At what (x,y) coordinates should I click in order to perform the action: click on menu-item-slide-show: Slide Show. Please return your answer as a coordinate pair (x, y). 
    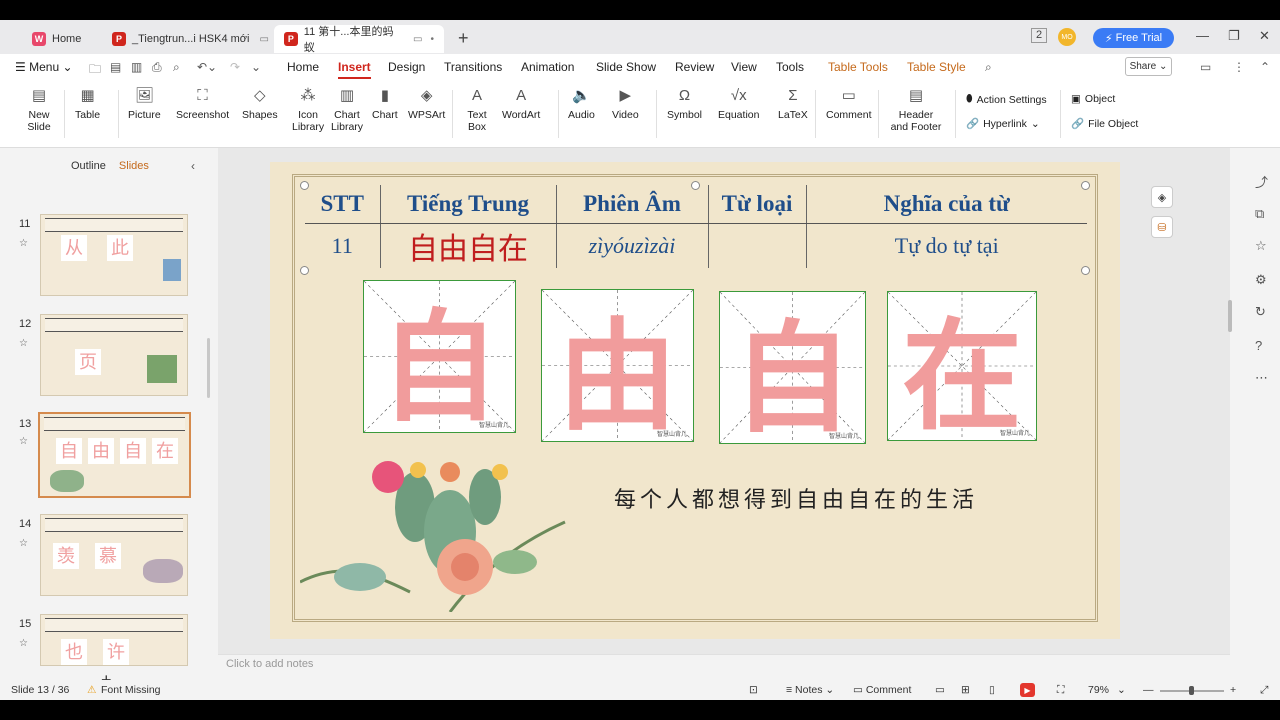
    Looking at the image, I should click on (626, 67).